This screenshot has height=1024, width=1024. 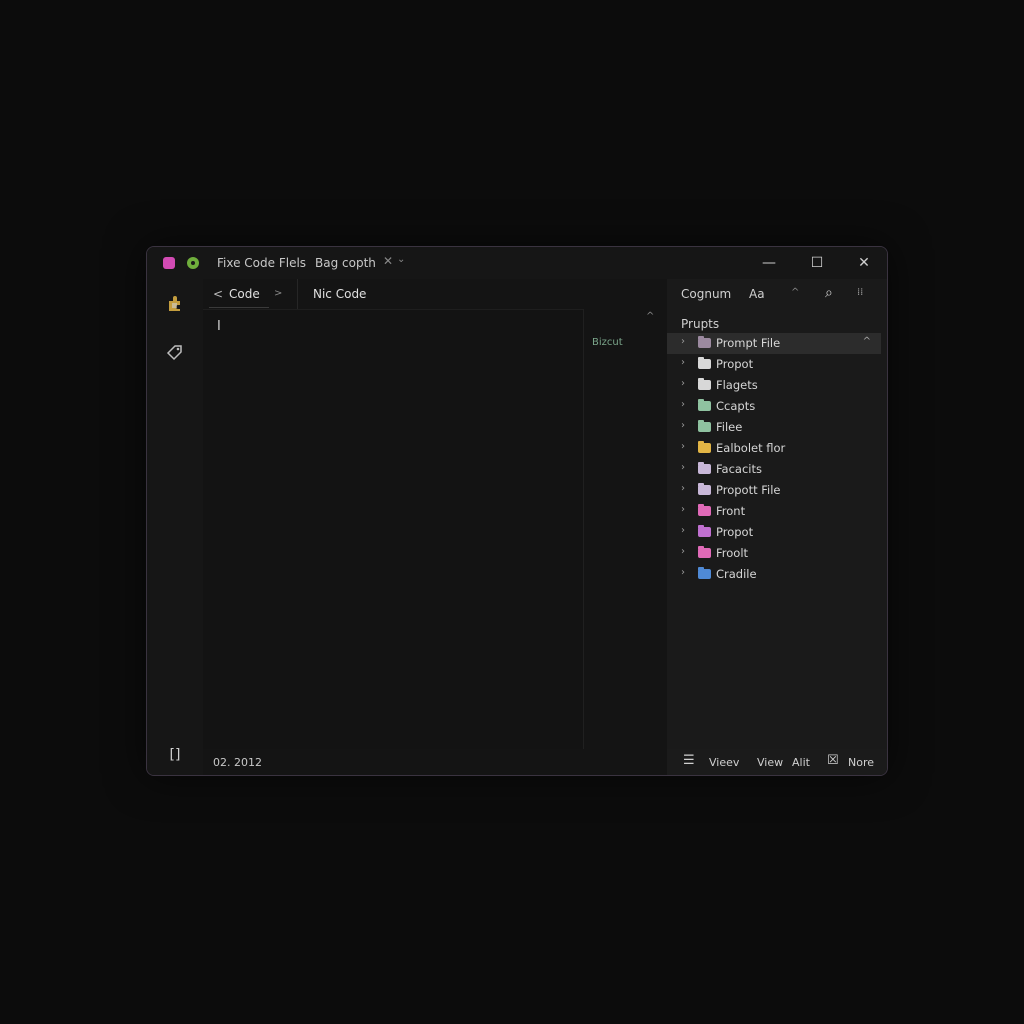 I want to click on window-title: Fixe Code Flels, so click(x=262, y=263).